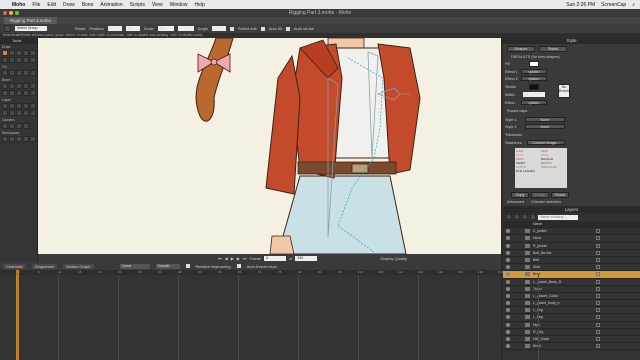  What do you see at coordinates (521, 49) in the screenshot?
I see `shapes-button: Shapes` at bounding box center [521, 49].